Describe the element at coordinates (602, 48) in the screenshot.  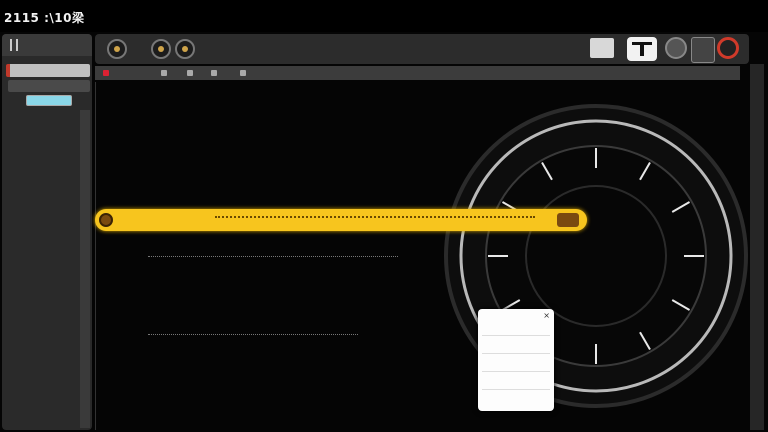
I see `screen-icon` at that location.